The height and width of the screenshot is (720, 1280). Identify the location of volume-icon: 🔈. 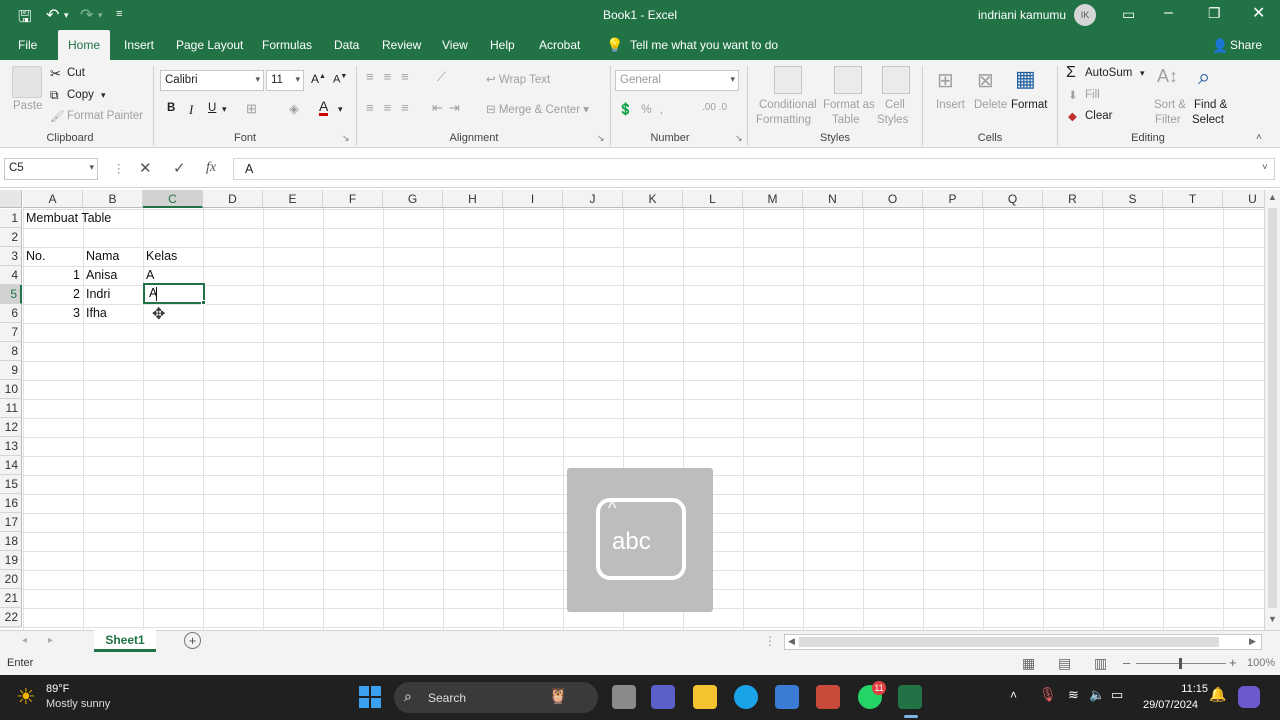
(1097, 695).